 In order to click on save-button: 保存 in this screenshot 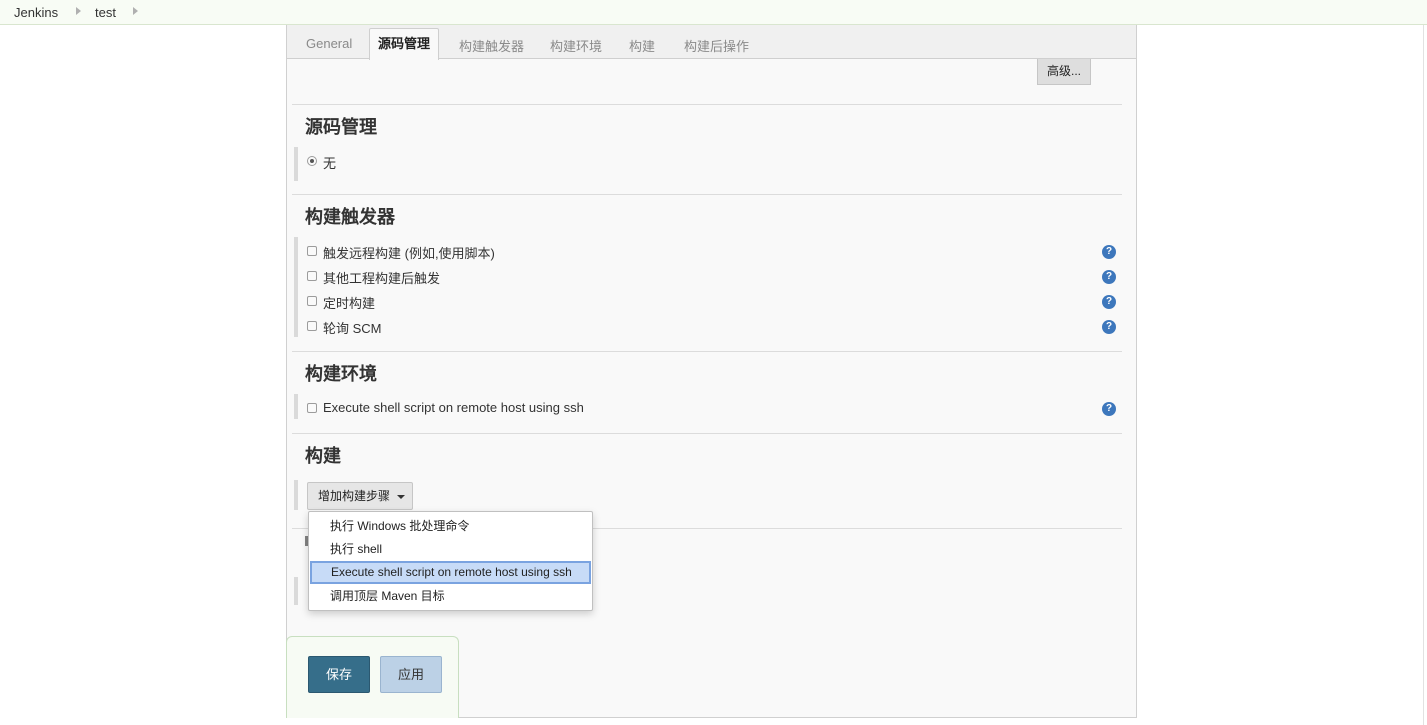, I will do `click(339, 674)`.